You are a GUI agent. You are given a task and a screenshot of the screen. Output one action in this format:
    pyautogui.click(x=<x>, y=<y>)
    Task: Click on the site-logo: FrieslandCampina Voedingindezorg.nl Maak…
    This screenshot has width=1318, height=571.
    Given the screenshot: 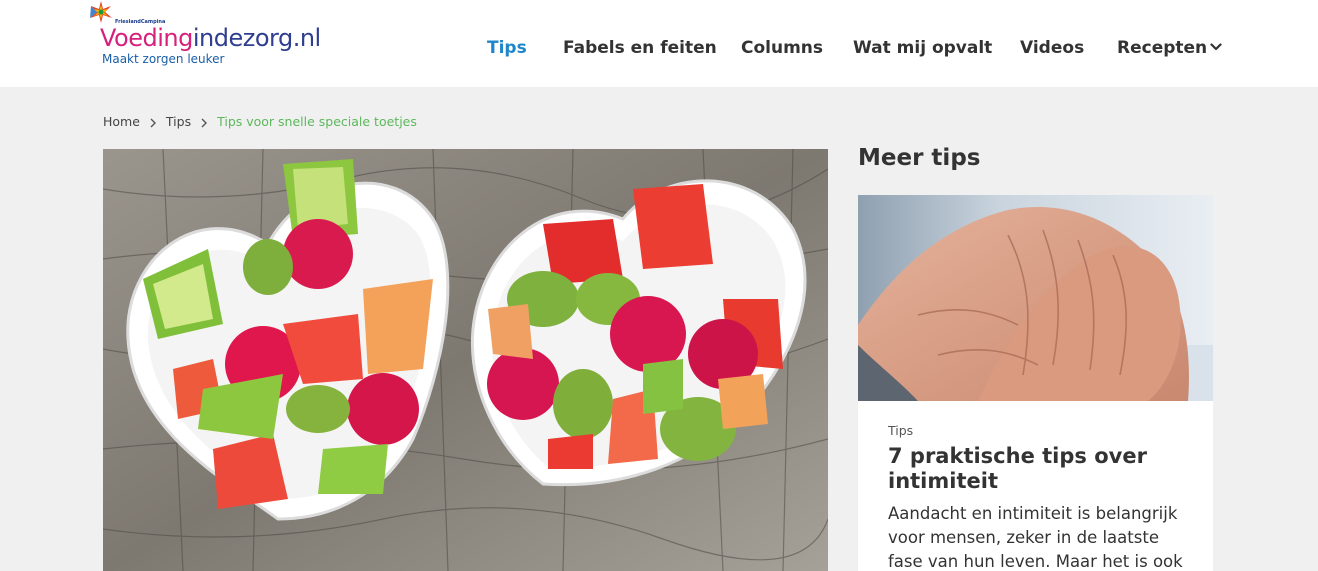 What is the action you would take?
    pyautogui.click(x=204, y=35)
    